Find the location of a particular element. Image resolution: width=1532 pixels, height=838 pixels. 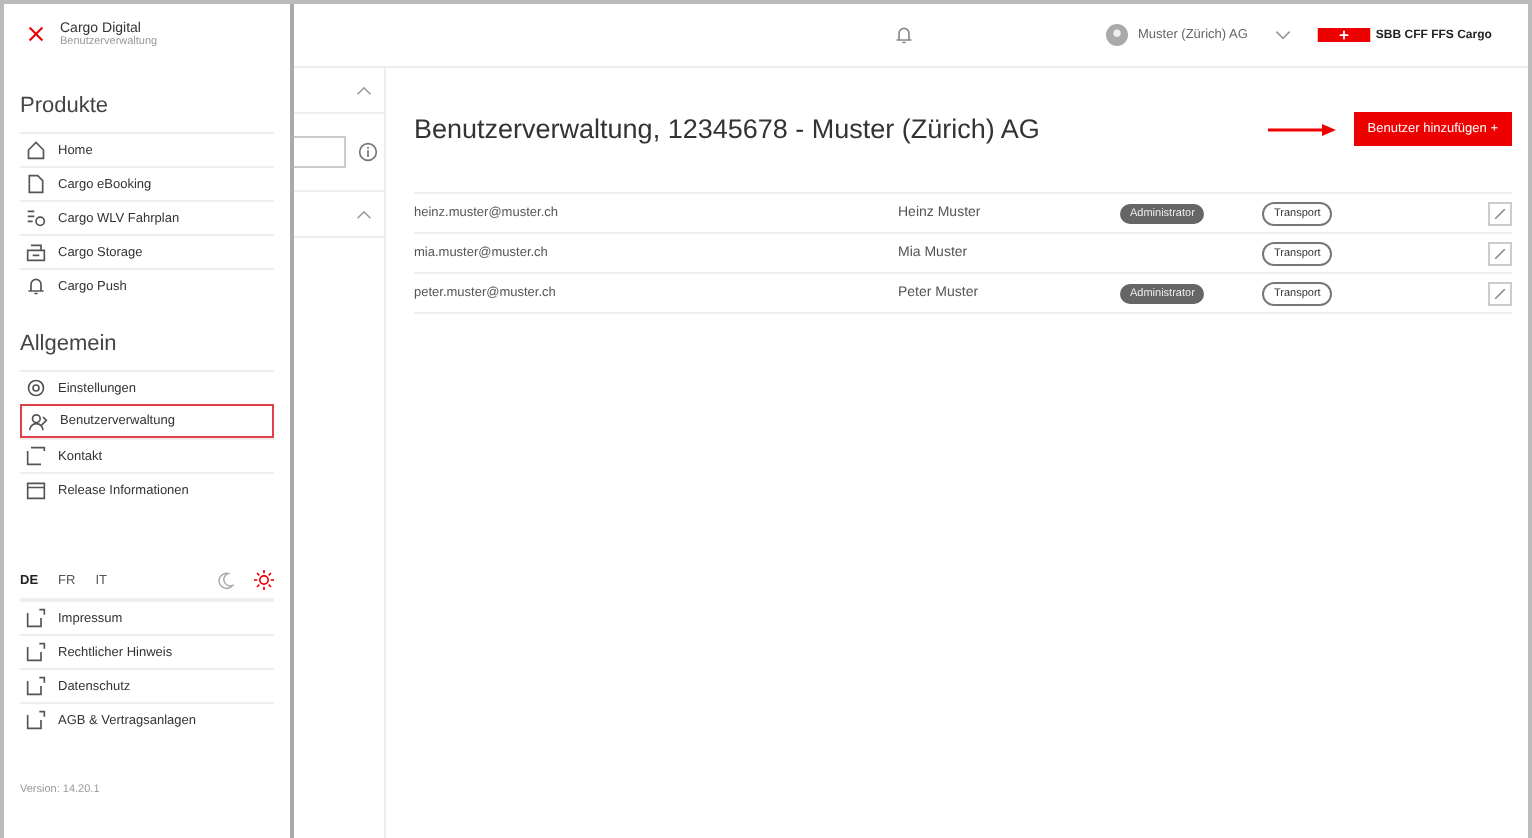

document-icon is located at coordinates (36, 184).